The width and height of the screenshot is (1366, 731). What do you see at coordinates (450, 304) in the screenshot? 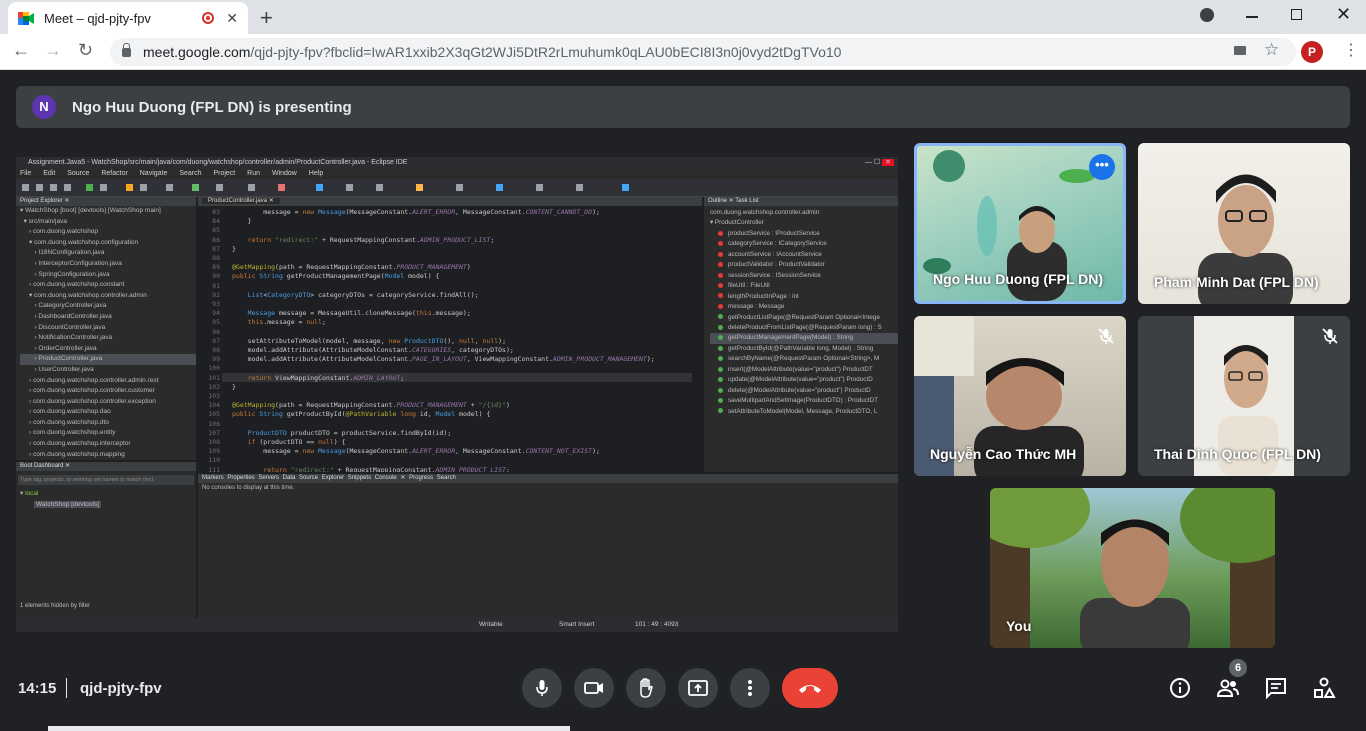
I see `code-line: 93` at bounding box center [450, 304].